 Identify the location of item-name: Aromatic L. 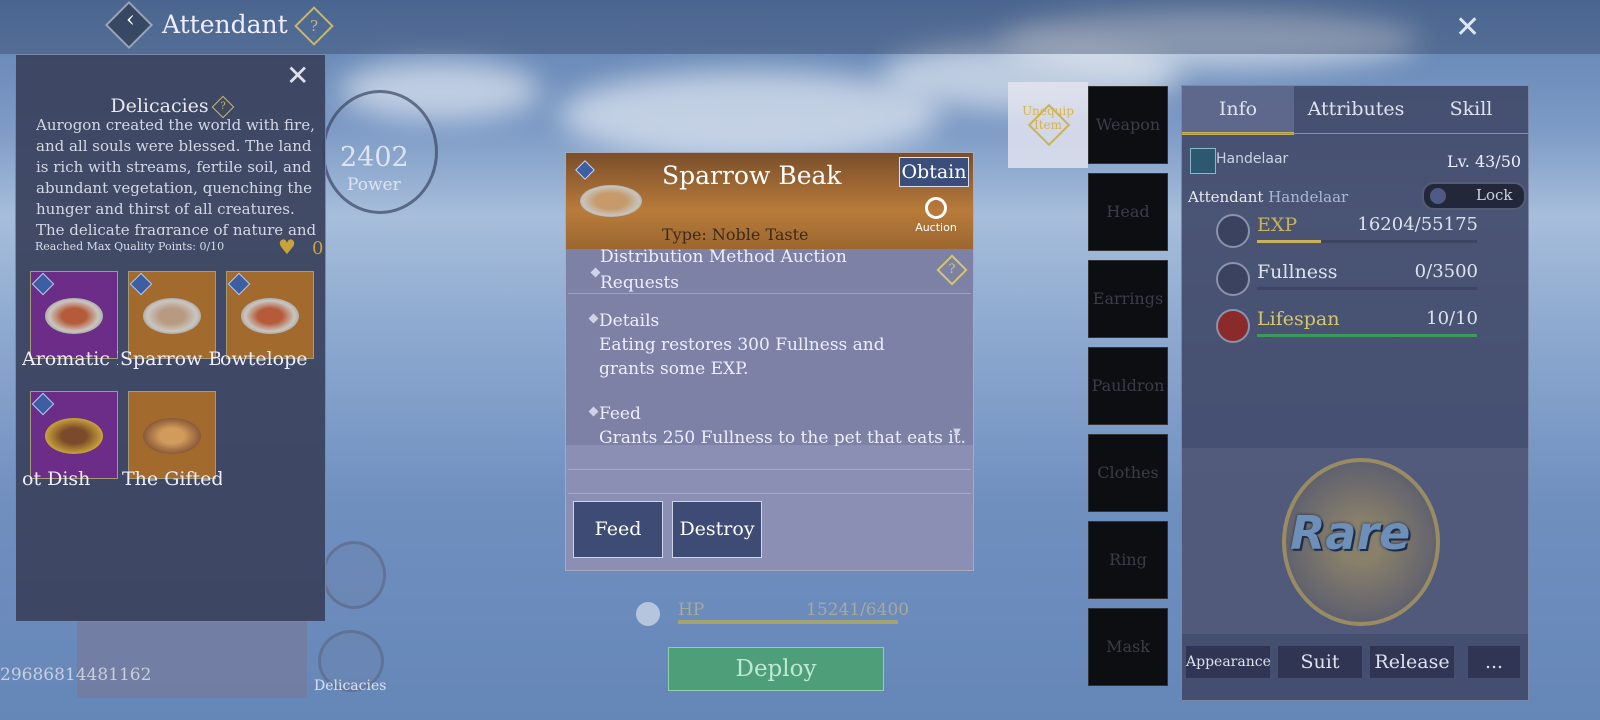
(70, 359).